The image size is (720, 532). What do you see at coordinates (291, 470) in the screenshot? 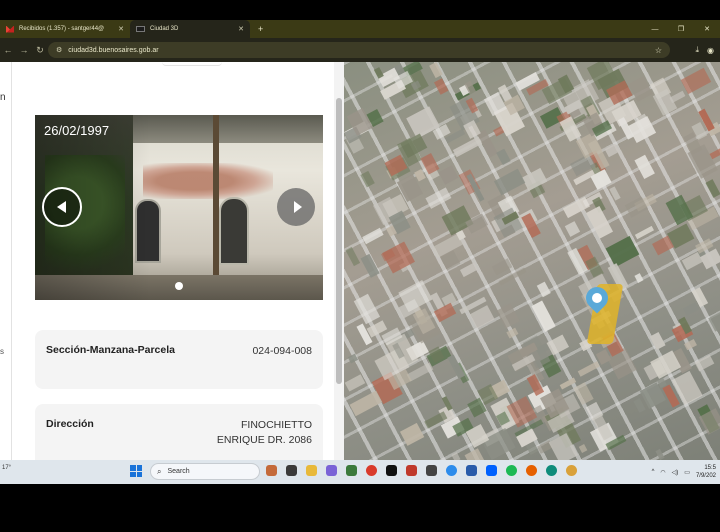
I see `task-view-icon` at bounding box center [291, 470].